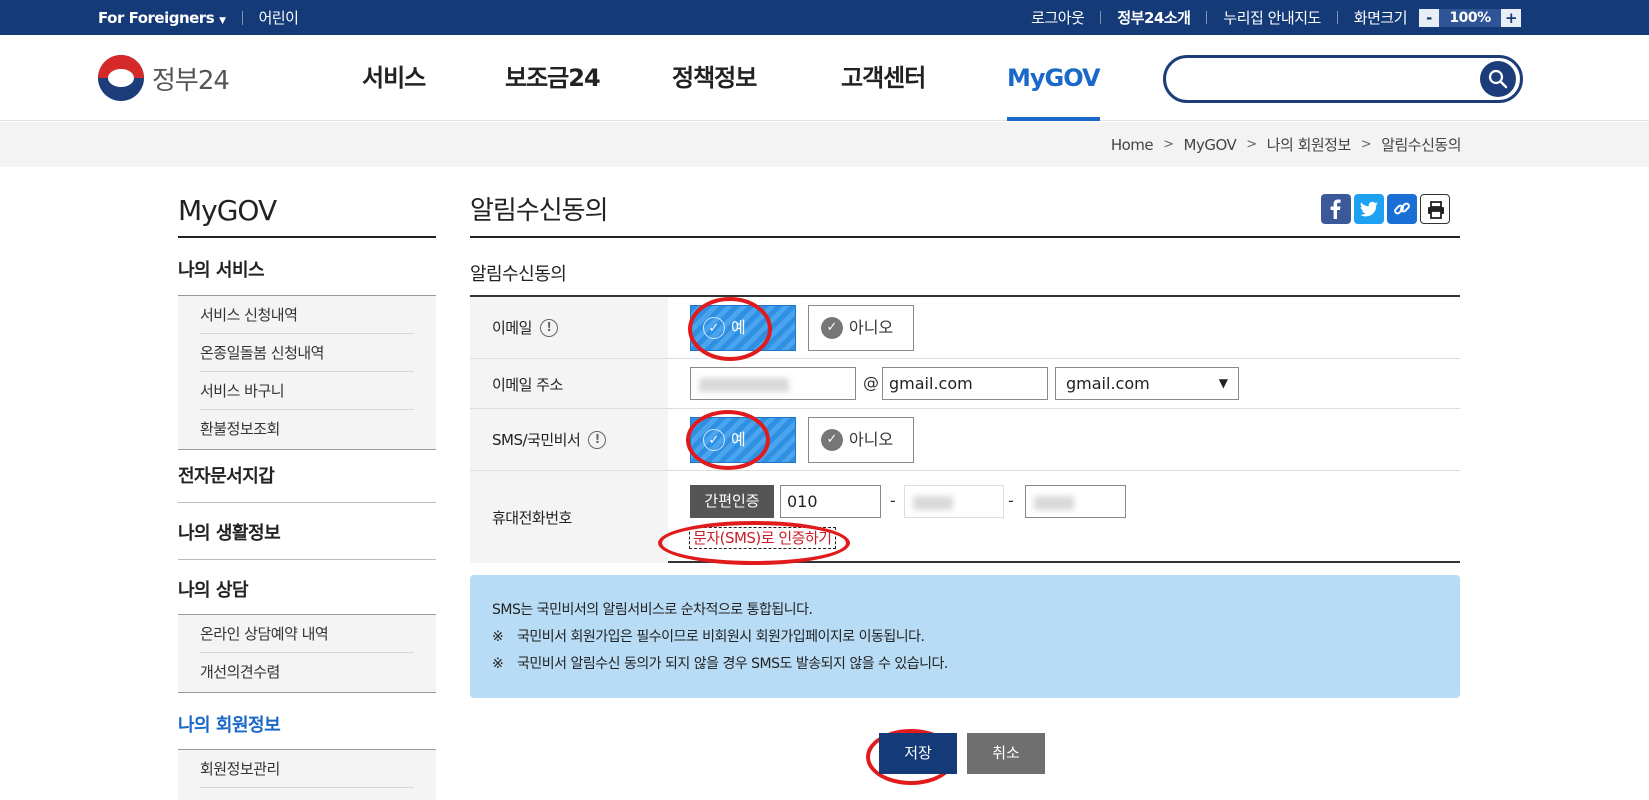 This screenshot has height=800, width=1649. Describe the element at coordinates (1309, 144) in the screenshot. I see `breadcrumb-member-info: 나의 회원정보` at that location.